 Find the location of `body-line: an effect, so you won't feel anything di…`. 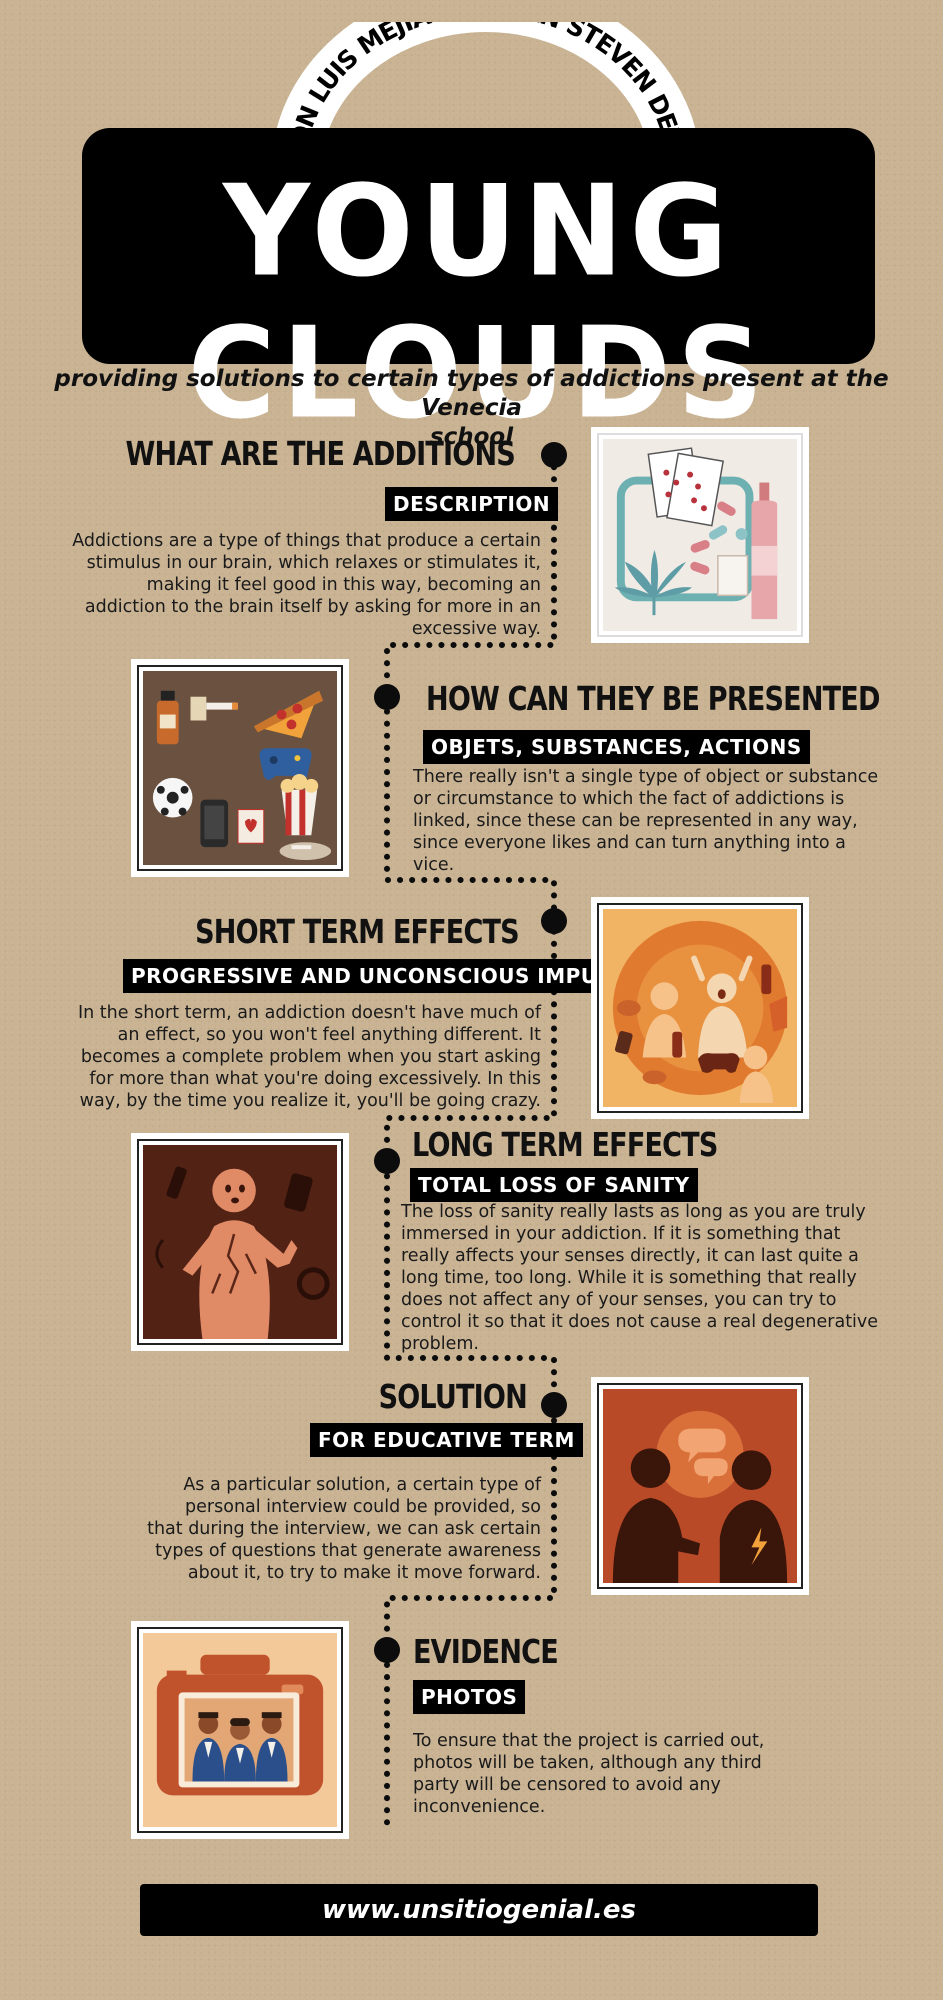

body-line: an effect, so you won't feel anything di… is located at coordinates (329, 1035).